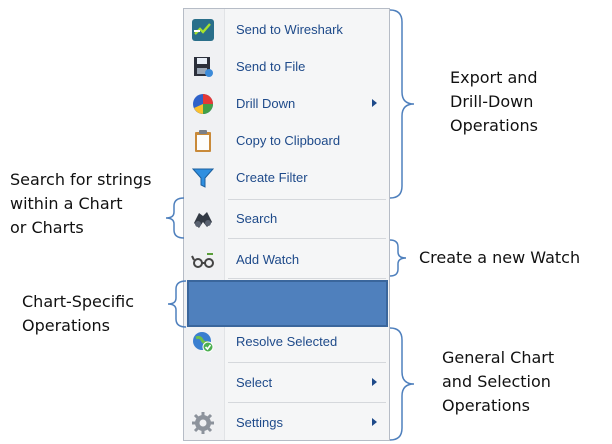 The height and width of the screenshot is (444, 612). I want to click on menu-item-drill-down: Drill Down, so click(286, 104).